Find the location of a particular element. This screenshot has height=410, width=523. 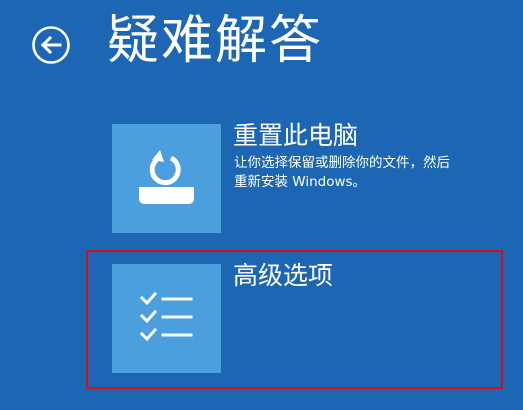

reset-pc-icon is located at coordinates (166, 177).